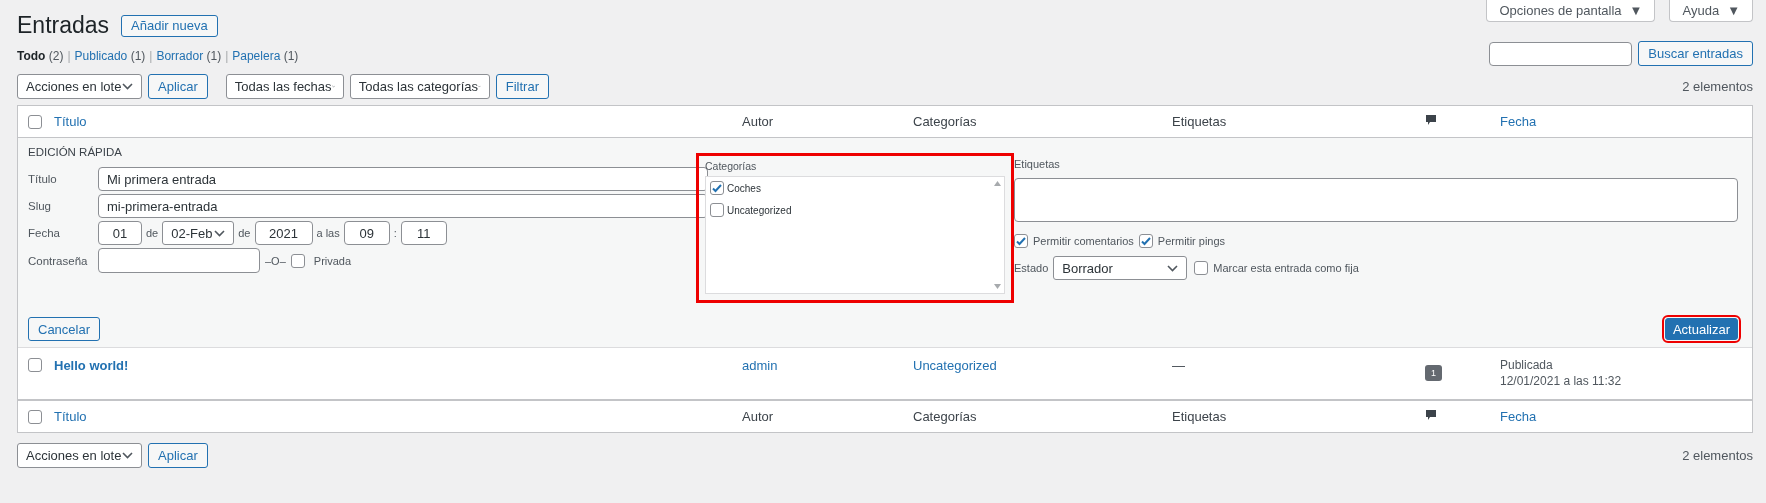 The image size is (1766, 503). Describe the element at coordinates (1701, 329) in the screenshot. I see `update-button: Actualizar` at that location.